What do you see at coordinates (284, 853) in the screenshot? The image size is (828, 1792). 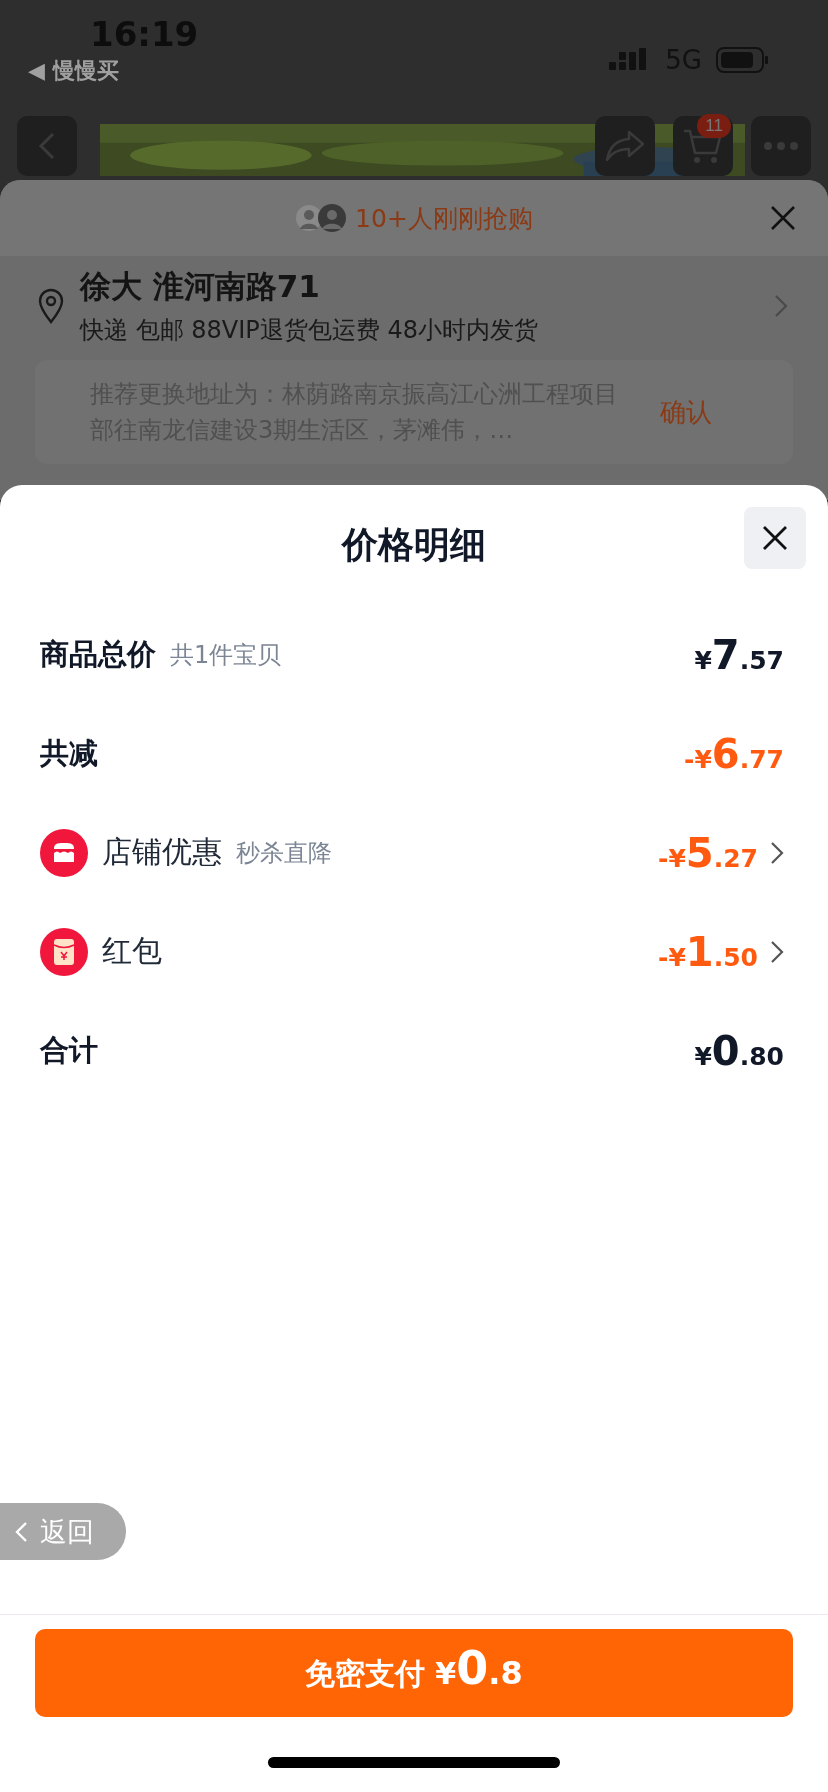 I see `row-note: 秒杀直降` at bounding box center [284, 853].